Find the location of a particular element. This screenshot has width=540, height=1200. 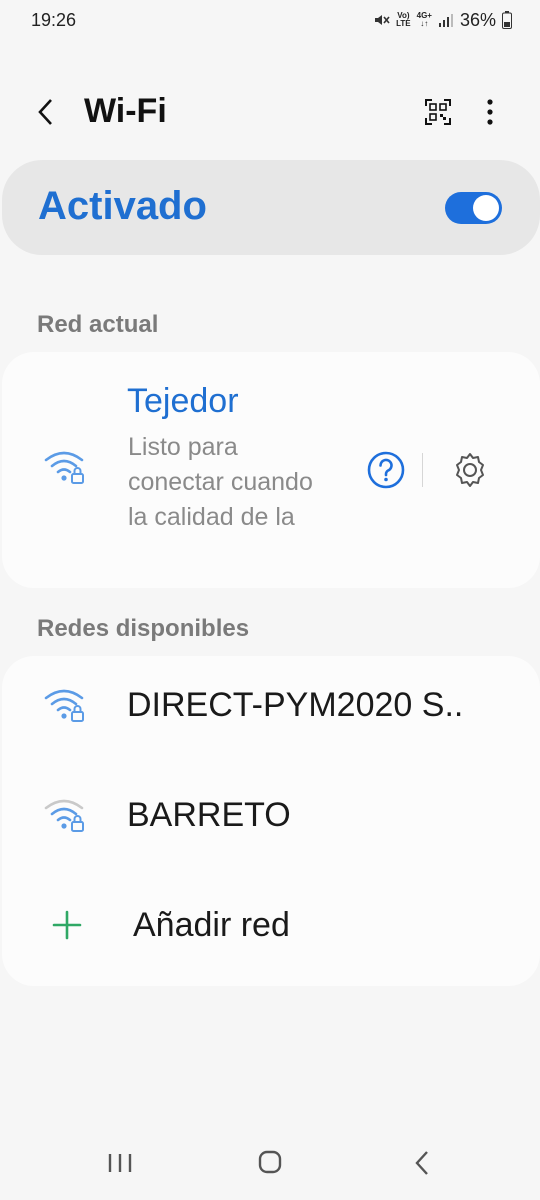

section-available-networks: Redes disponibles is located at coordinates (143, 628).